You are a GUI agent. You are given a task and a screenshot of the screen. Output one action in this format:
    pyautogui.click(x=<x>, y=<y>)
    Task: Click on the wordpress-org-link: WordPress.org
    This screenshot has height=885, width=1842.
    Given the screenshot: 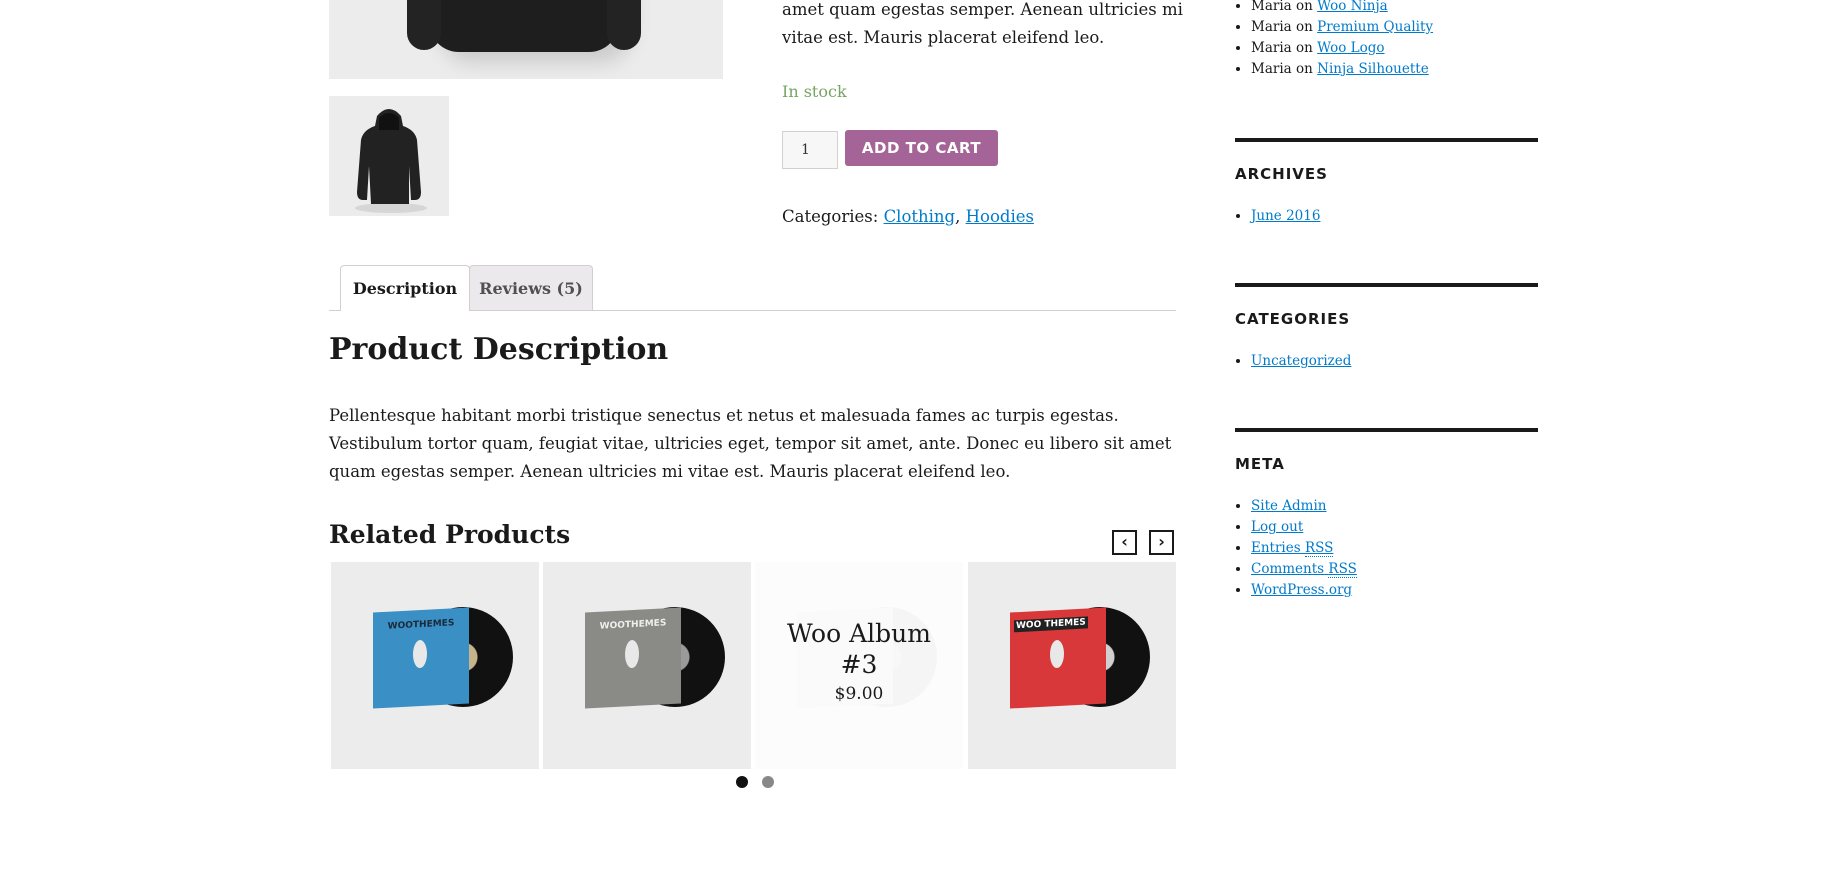 What is the action you would take?
    pyautogui.click(x=1301, y=590)
    